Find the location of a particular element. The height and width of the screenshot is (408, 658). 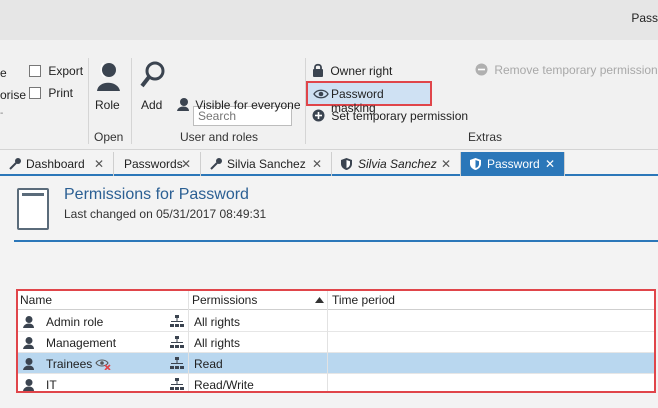

extras-group-label: Extras is located at coordinates (485, 137).